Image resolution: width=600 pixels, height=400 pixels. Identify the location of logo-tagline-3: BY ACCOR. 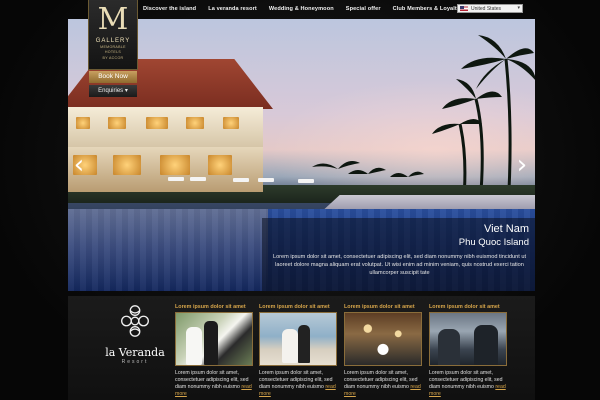
(113, 57).